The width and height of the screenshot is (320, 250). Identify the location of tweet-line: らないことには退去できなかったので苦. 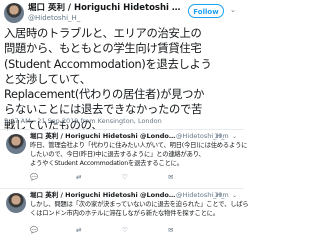
(103, 110).